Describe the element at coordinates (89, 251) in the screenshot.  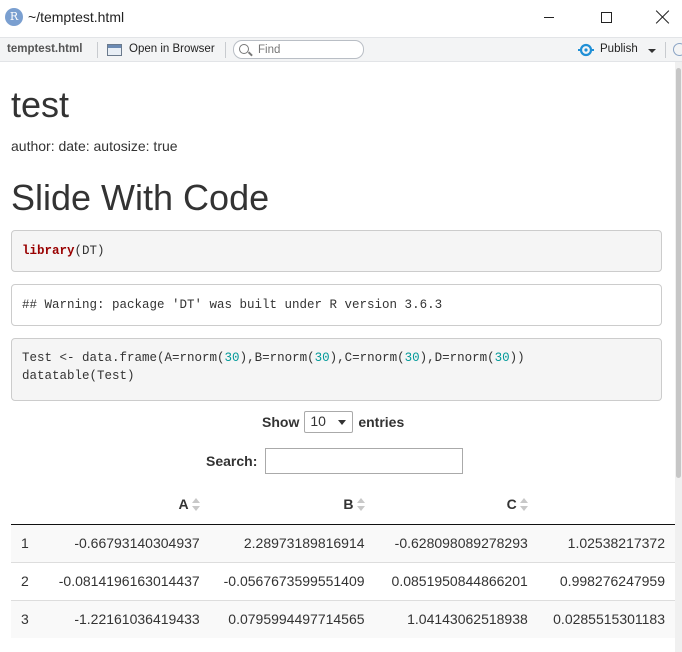
I see `code-text: (DT)` at that location.